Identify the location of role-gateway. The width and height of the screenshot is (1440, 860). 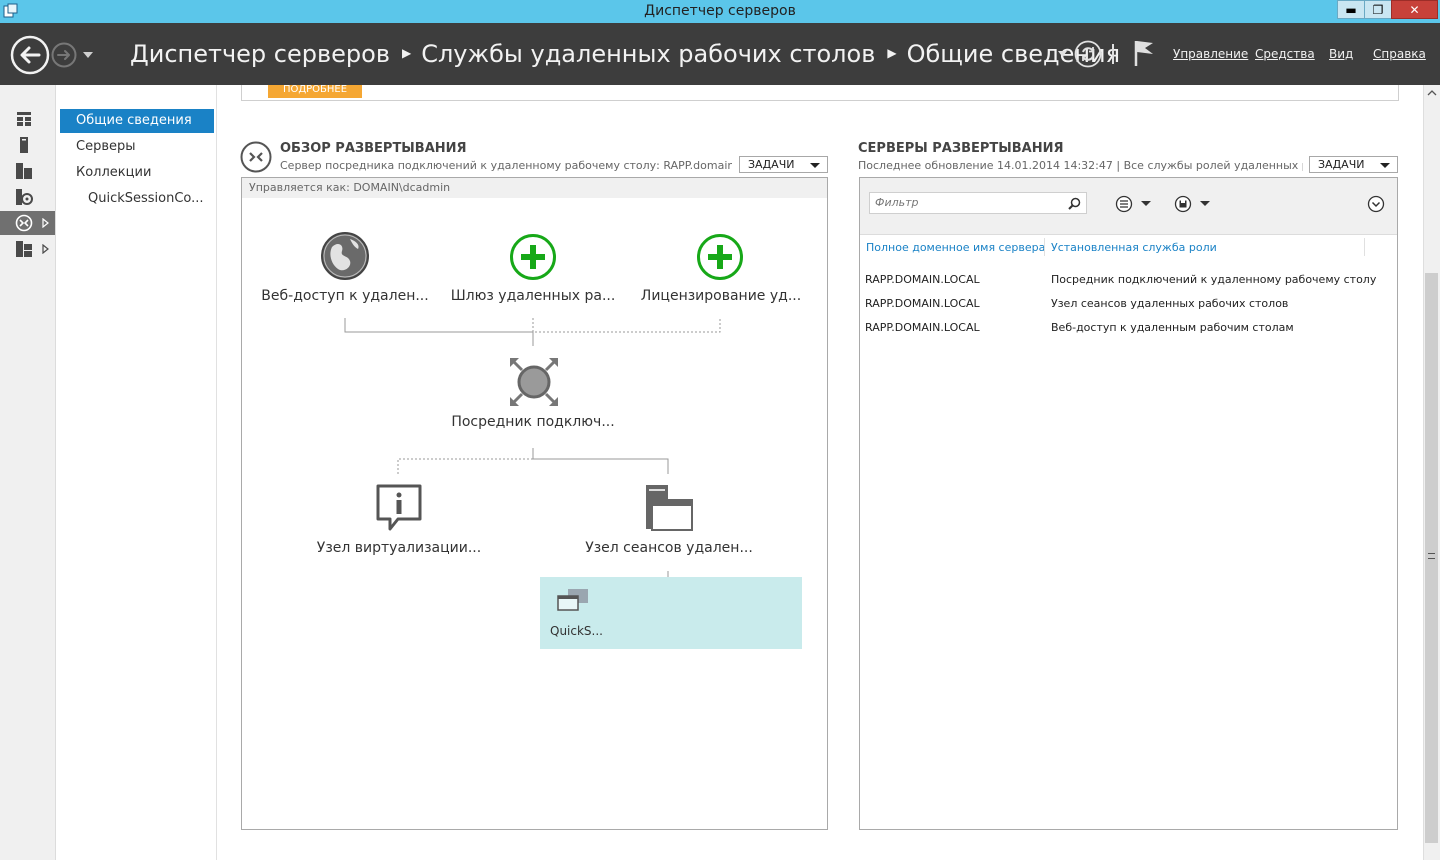
(533, 257).